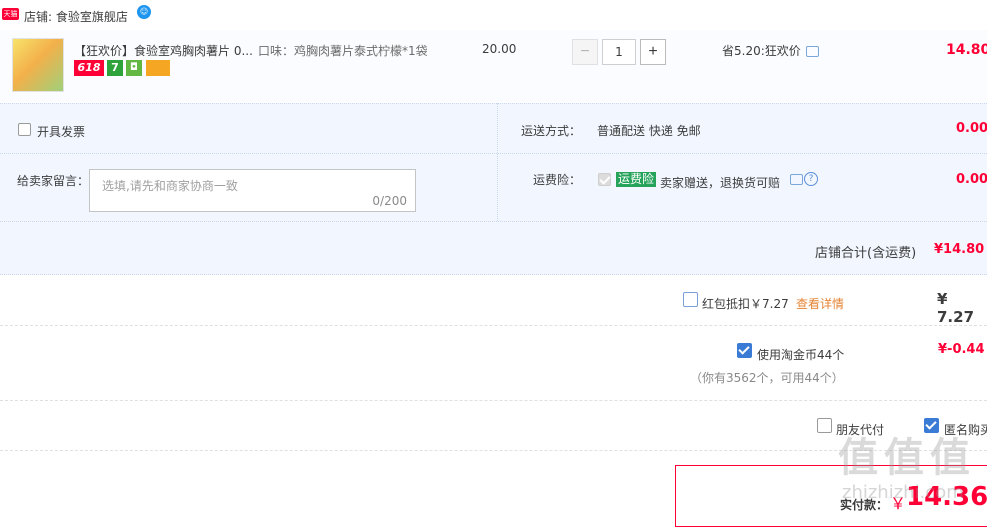 The image size is (987, 527). I want to click on coins-checkbox, so click(744, 350).